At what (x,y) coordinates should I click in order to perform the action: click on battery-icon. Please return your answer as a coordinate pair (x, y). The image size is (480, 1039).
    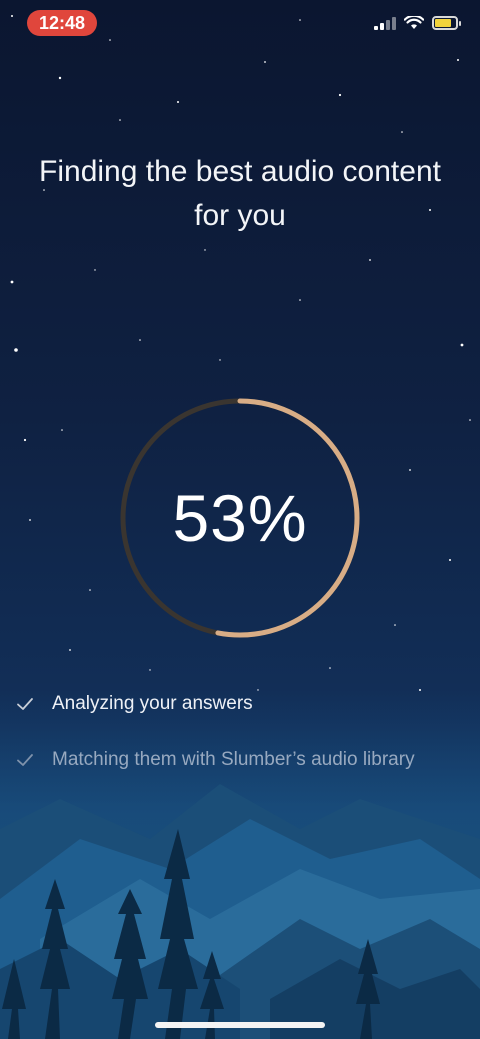
    Looking at the image, I should click on (446, 23).